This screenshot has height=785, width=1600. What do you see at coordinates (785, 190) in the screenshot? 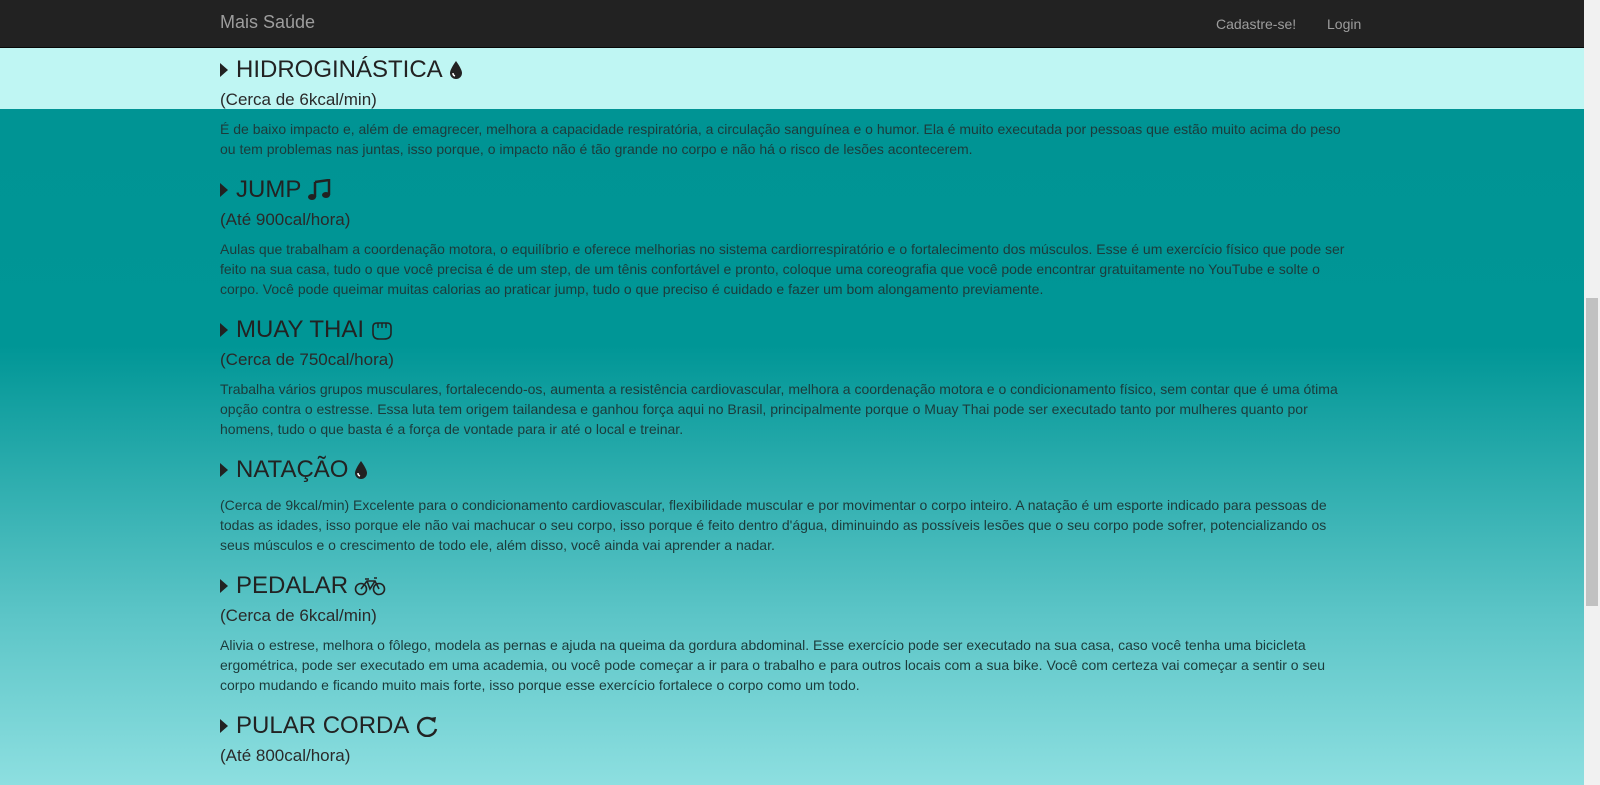
I see `section-title: JUMP` at bounding box center [785, 190].